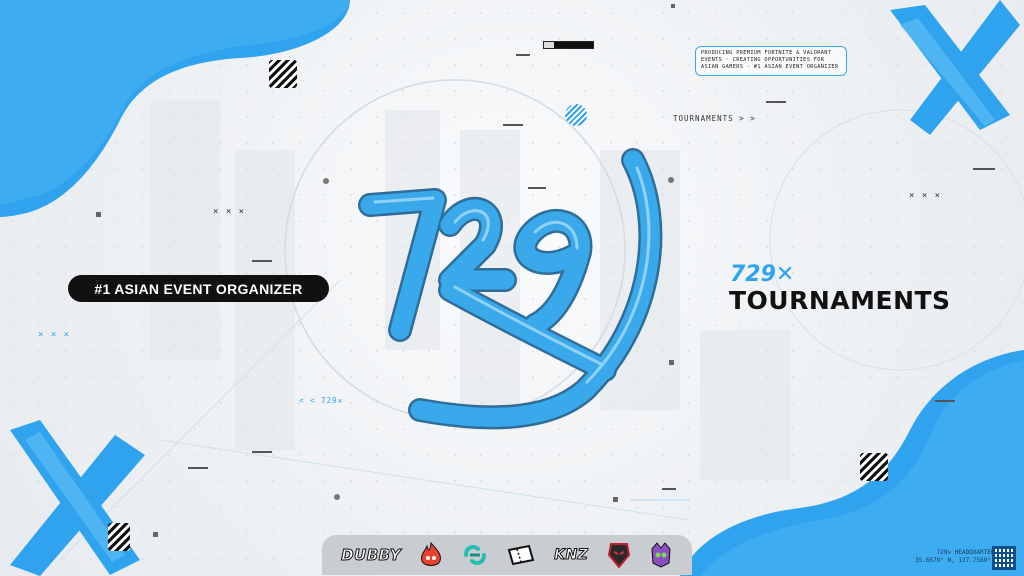  I want to click on top-left-blue-blob, so click(175, 108).